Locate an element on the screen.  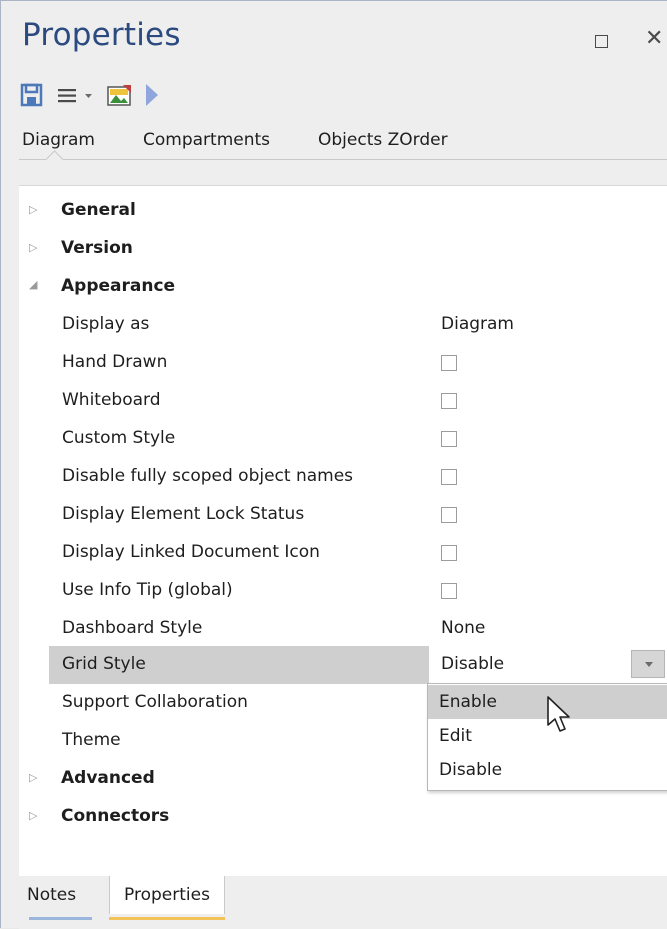
property-label: Whiteboard is located at coordinates (111, 400).